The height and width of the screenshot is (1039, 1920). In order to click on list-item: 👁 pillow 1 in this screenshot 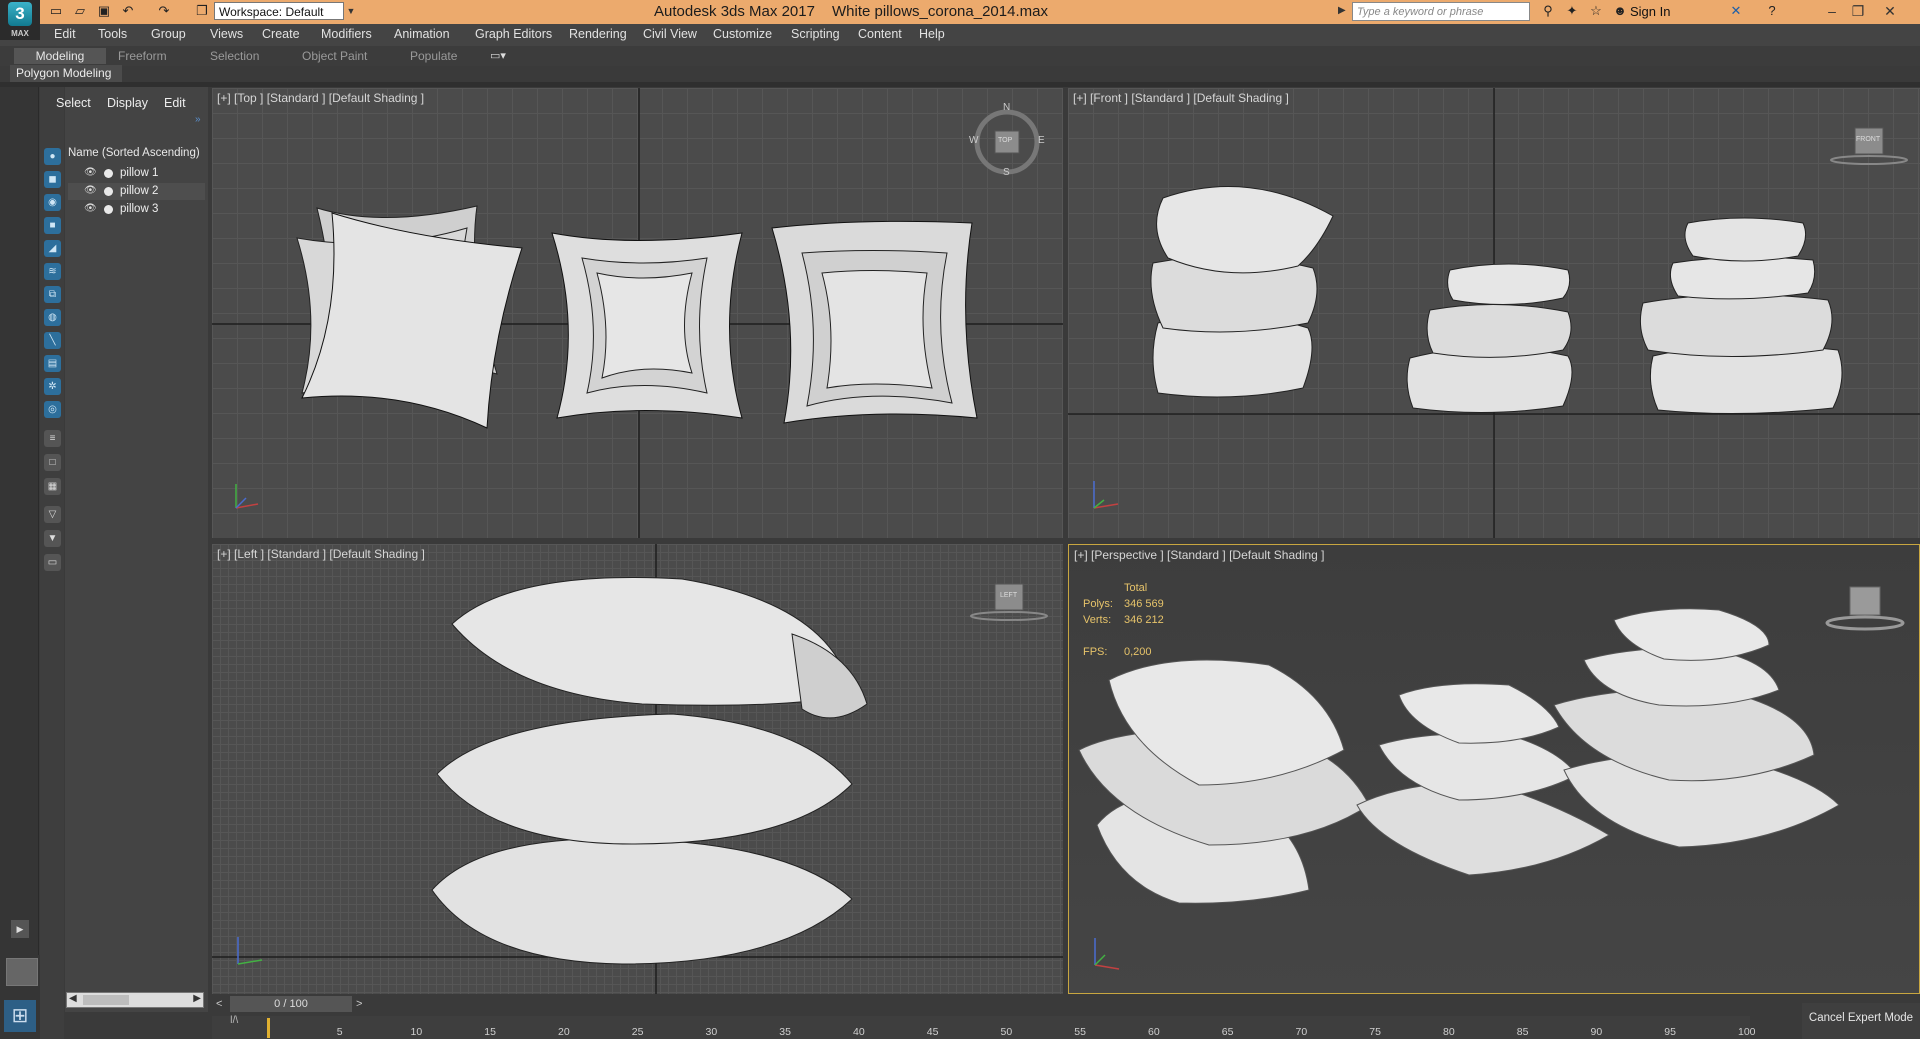, I will do `click(136, 173)`.